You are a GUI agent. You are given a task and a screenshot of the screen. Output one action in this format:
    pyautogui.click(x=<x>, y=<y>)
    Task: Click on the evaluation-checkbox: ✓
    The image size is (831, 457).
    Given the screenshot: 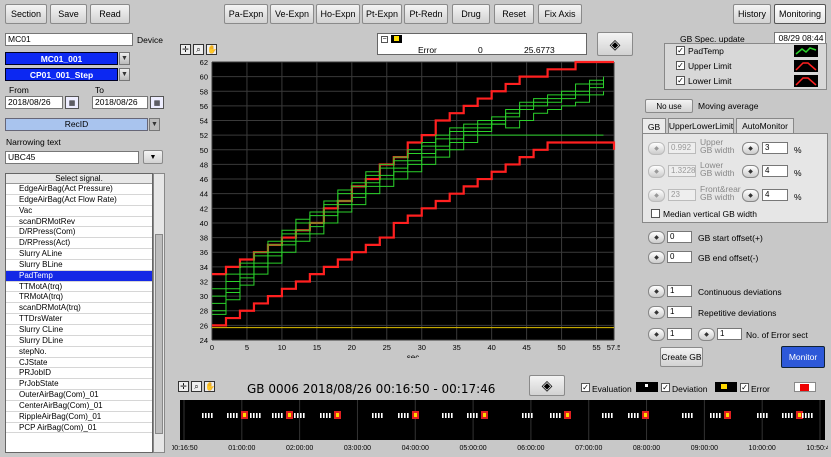 What is the action you would take?
    pyautogui.click(x=585, y=387)
    